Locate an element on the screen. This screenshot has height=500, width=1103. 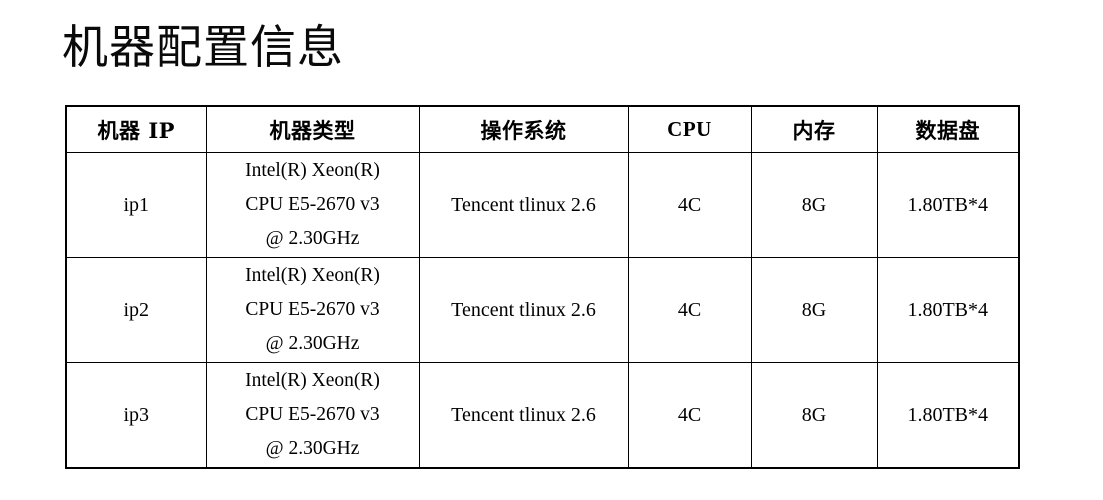
cell-machine-ip: ip3 is located at coordinates (136, 415).